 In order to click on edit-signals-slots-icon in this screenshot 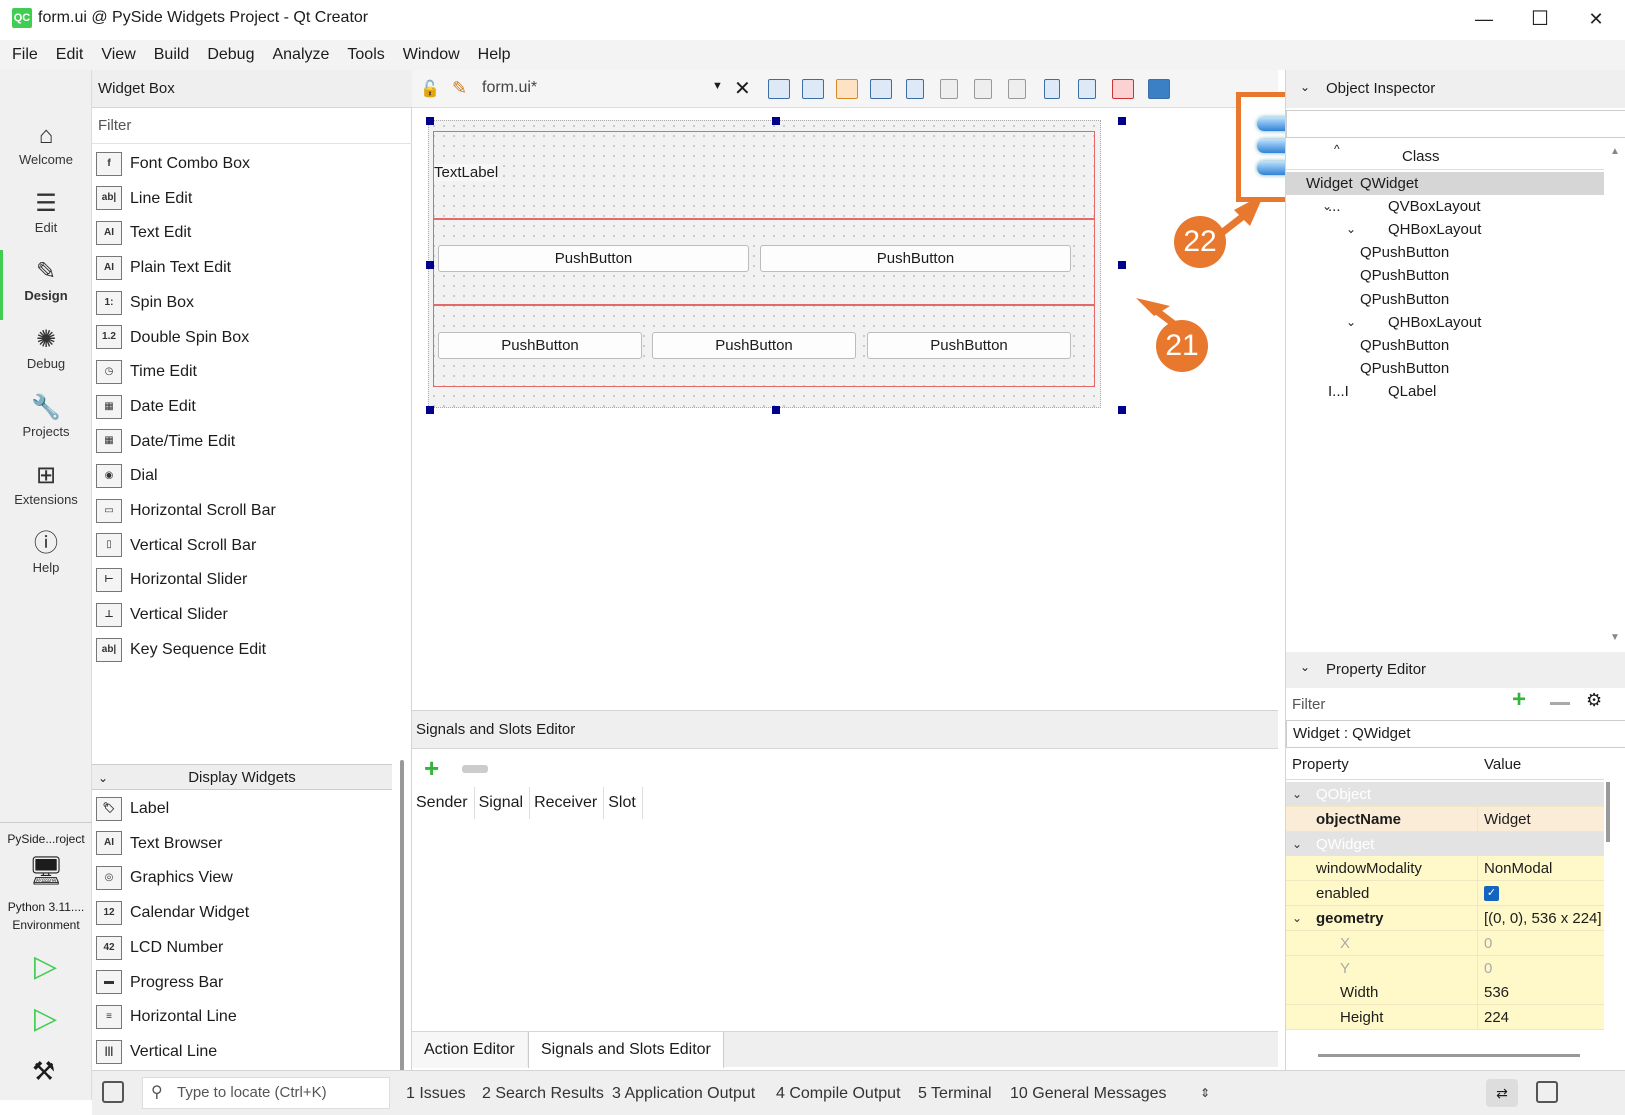, I will do `click(813, 89)`.